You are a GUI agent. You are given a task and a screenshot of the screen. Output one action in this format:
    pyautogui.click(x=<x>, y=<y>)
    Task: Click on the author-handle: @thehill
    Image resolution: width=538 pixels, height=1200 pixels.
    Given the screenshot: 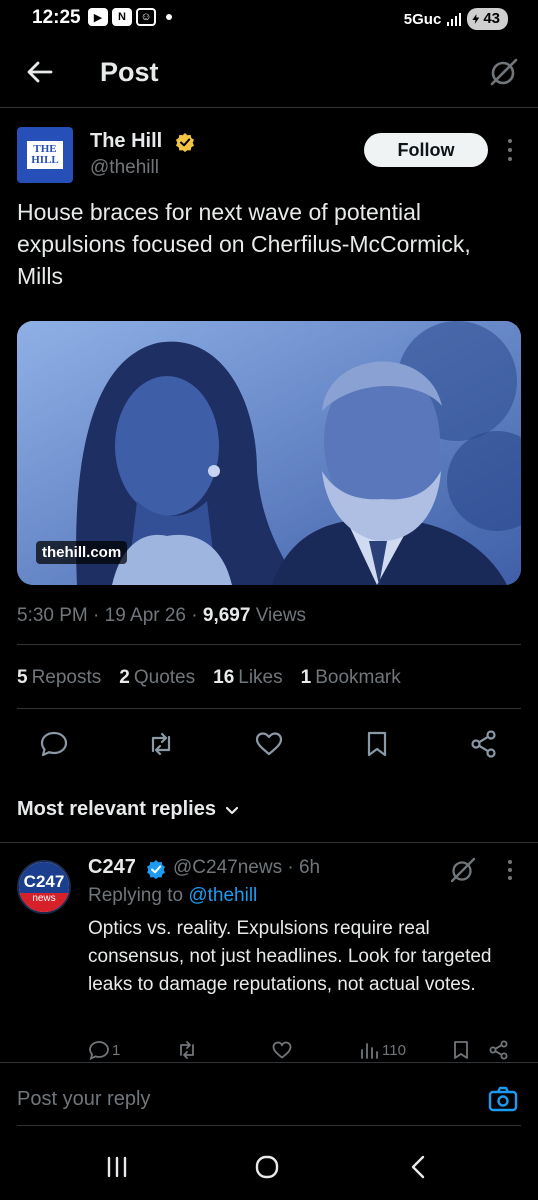 What is the action you would take?
    pyautogui.click(x=124, y=168)
    